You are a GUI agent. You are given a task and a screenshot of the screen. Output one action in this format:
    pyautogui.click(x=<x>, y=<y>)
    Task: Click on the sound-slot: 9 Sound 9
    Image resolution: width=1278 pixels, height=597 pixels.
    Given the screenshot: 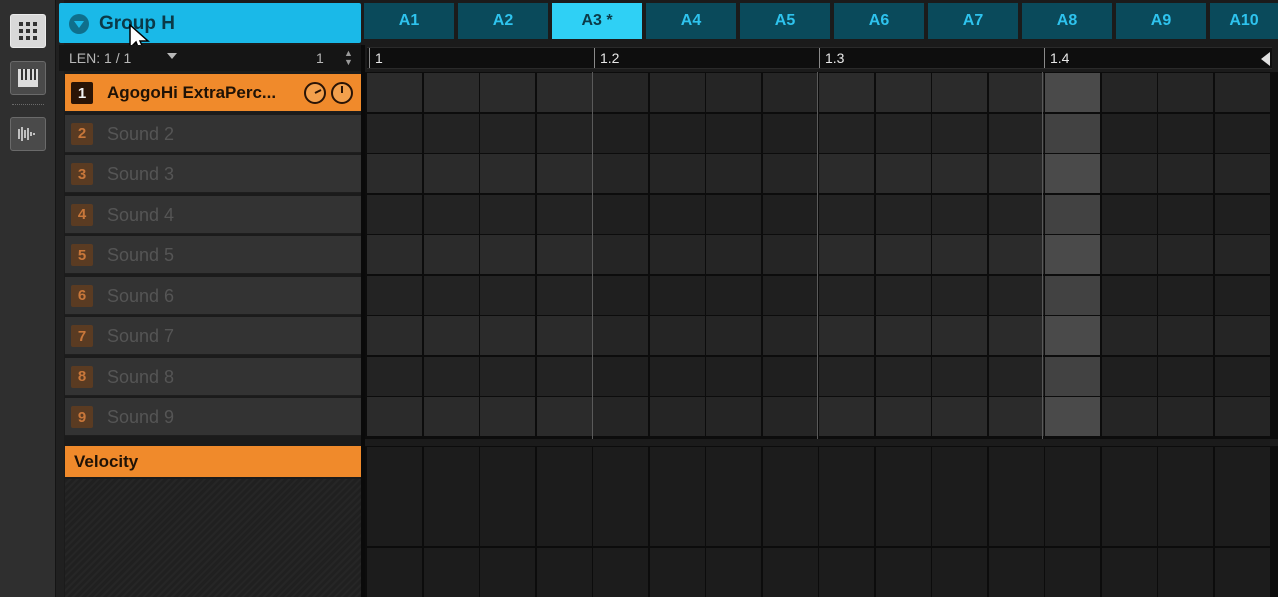 What is the action you would take?
    pyautogui.click(x=213, y=417)
    